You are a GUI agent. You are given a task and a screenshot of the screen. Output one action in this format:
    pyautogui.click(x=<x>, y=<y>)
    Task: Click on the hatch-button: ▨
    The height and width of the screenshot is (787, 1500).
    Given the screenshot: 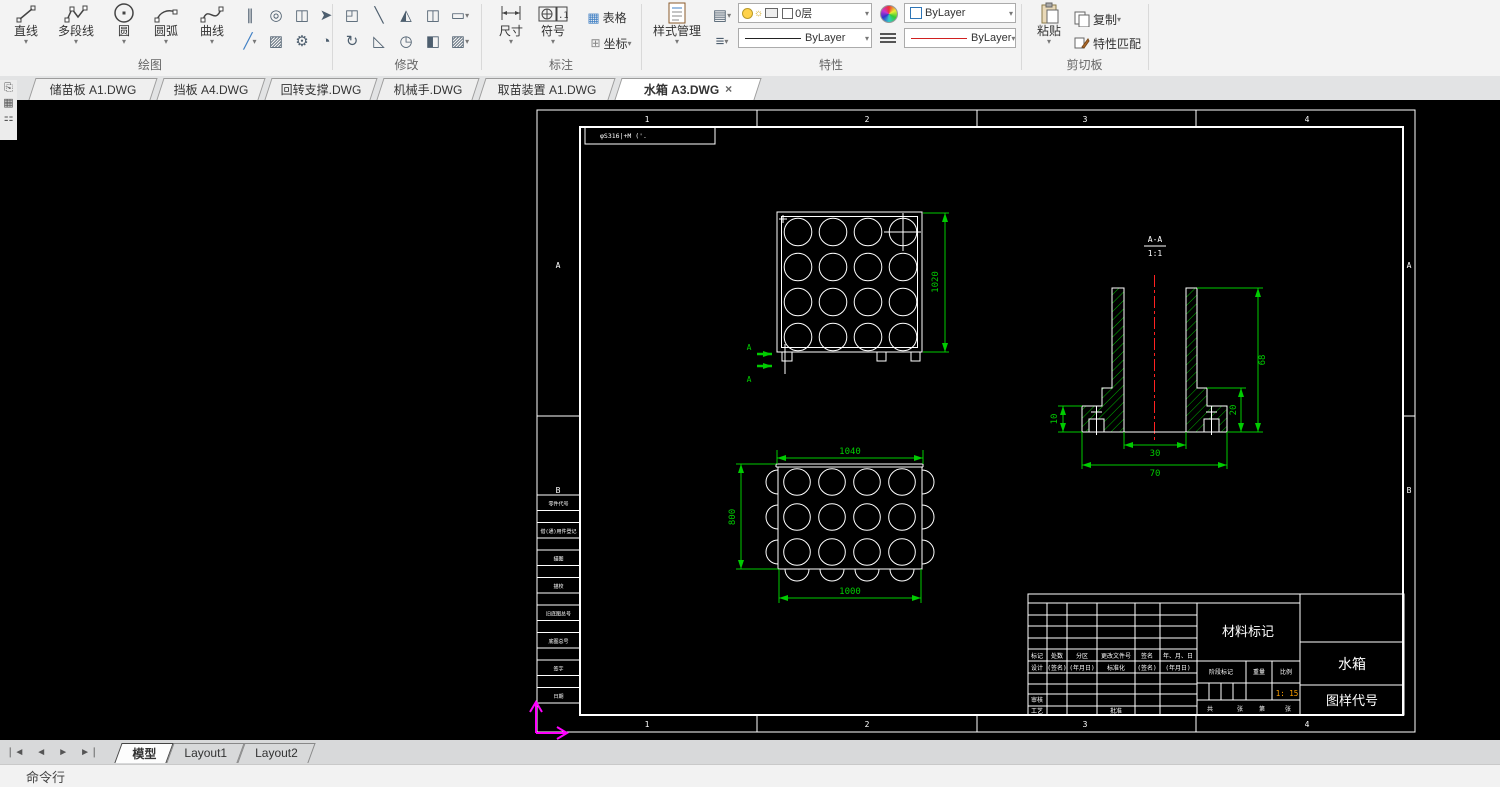 What is the action you would take?
    pyautogui.click(x=276, y=41)
    